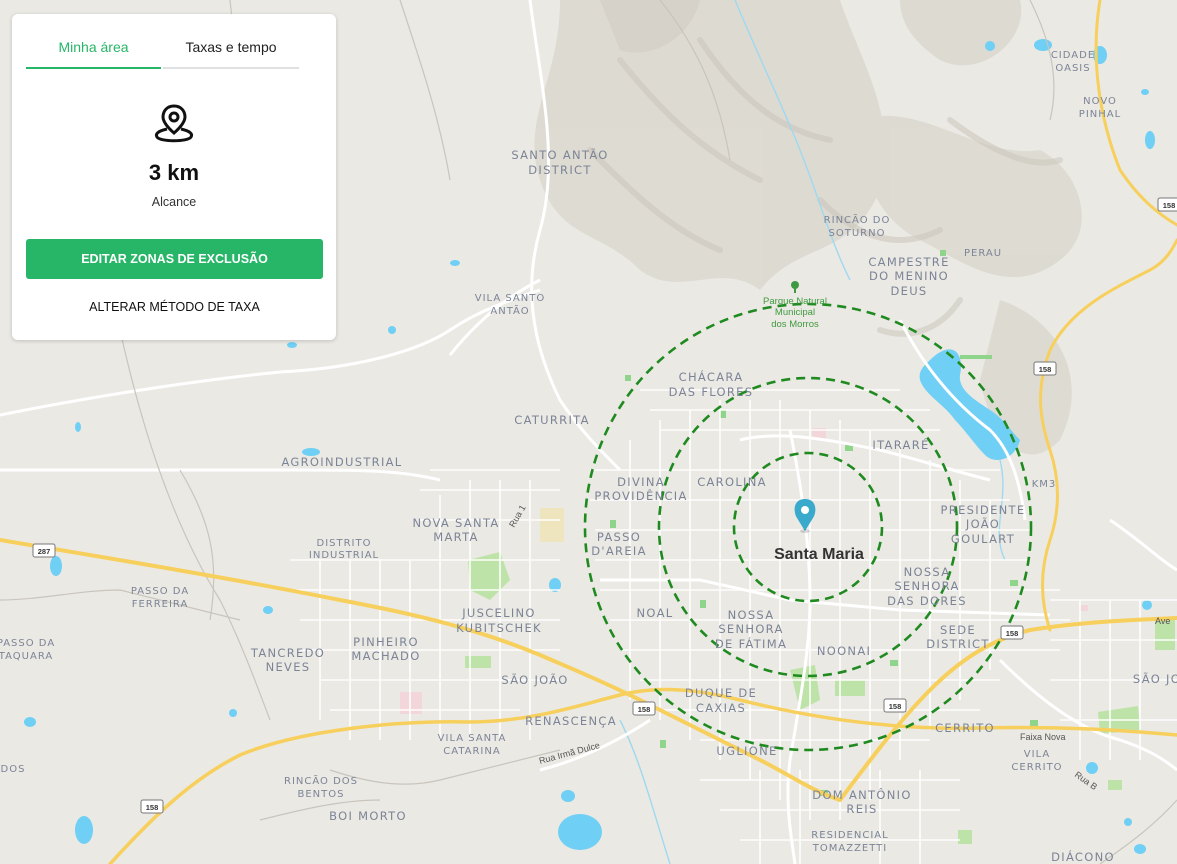  I want to click on label-park: Parque Natural, so click(795, 301).